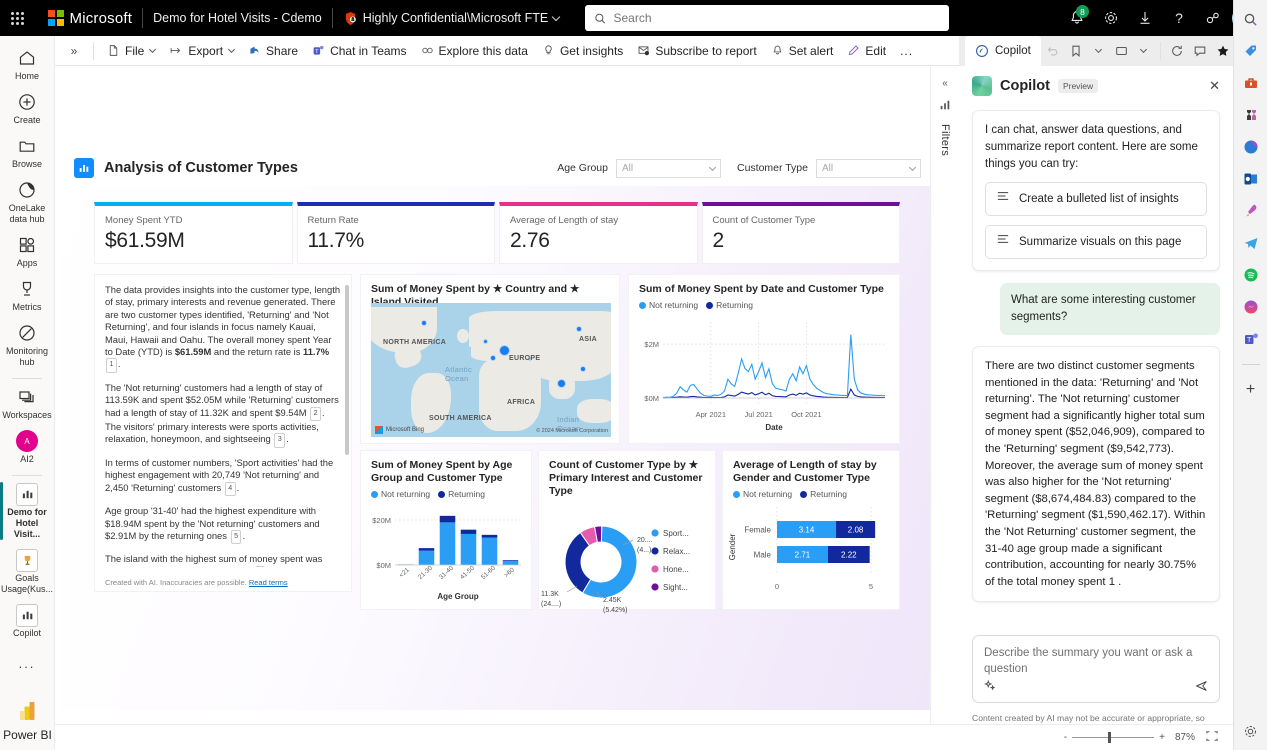  Describe the element at coordinates (27, 251) in the screenshot. I see `sidebar-item-apps: Apps` at that location.